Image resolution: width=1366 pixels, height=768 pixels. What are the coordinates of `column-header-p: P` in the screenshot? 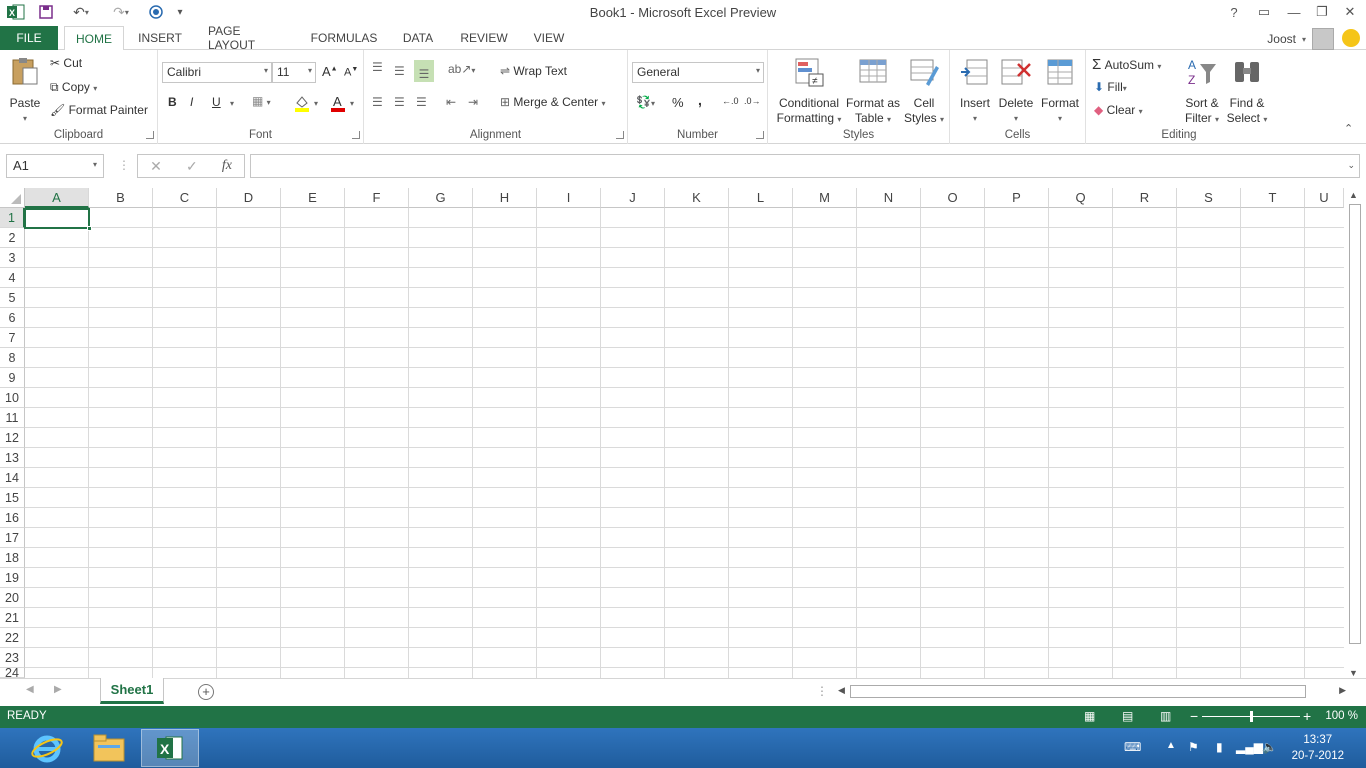 It's located at (1017, 198).